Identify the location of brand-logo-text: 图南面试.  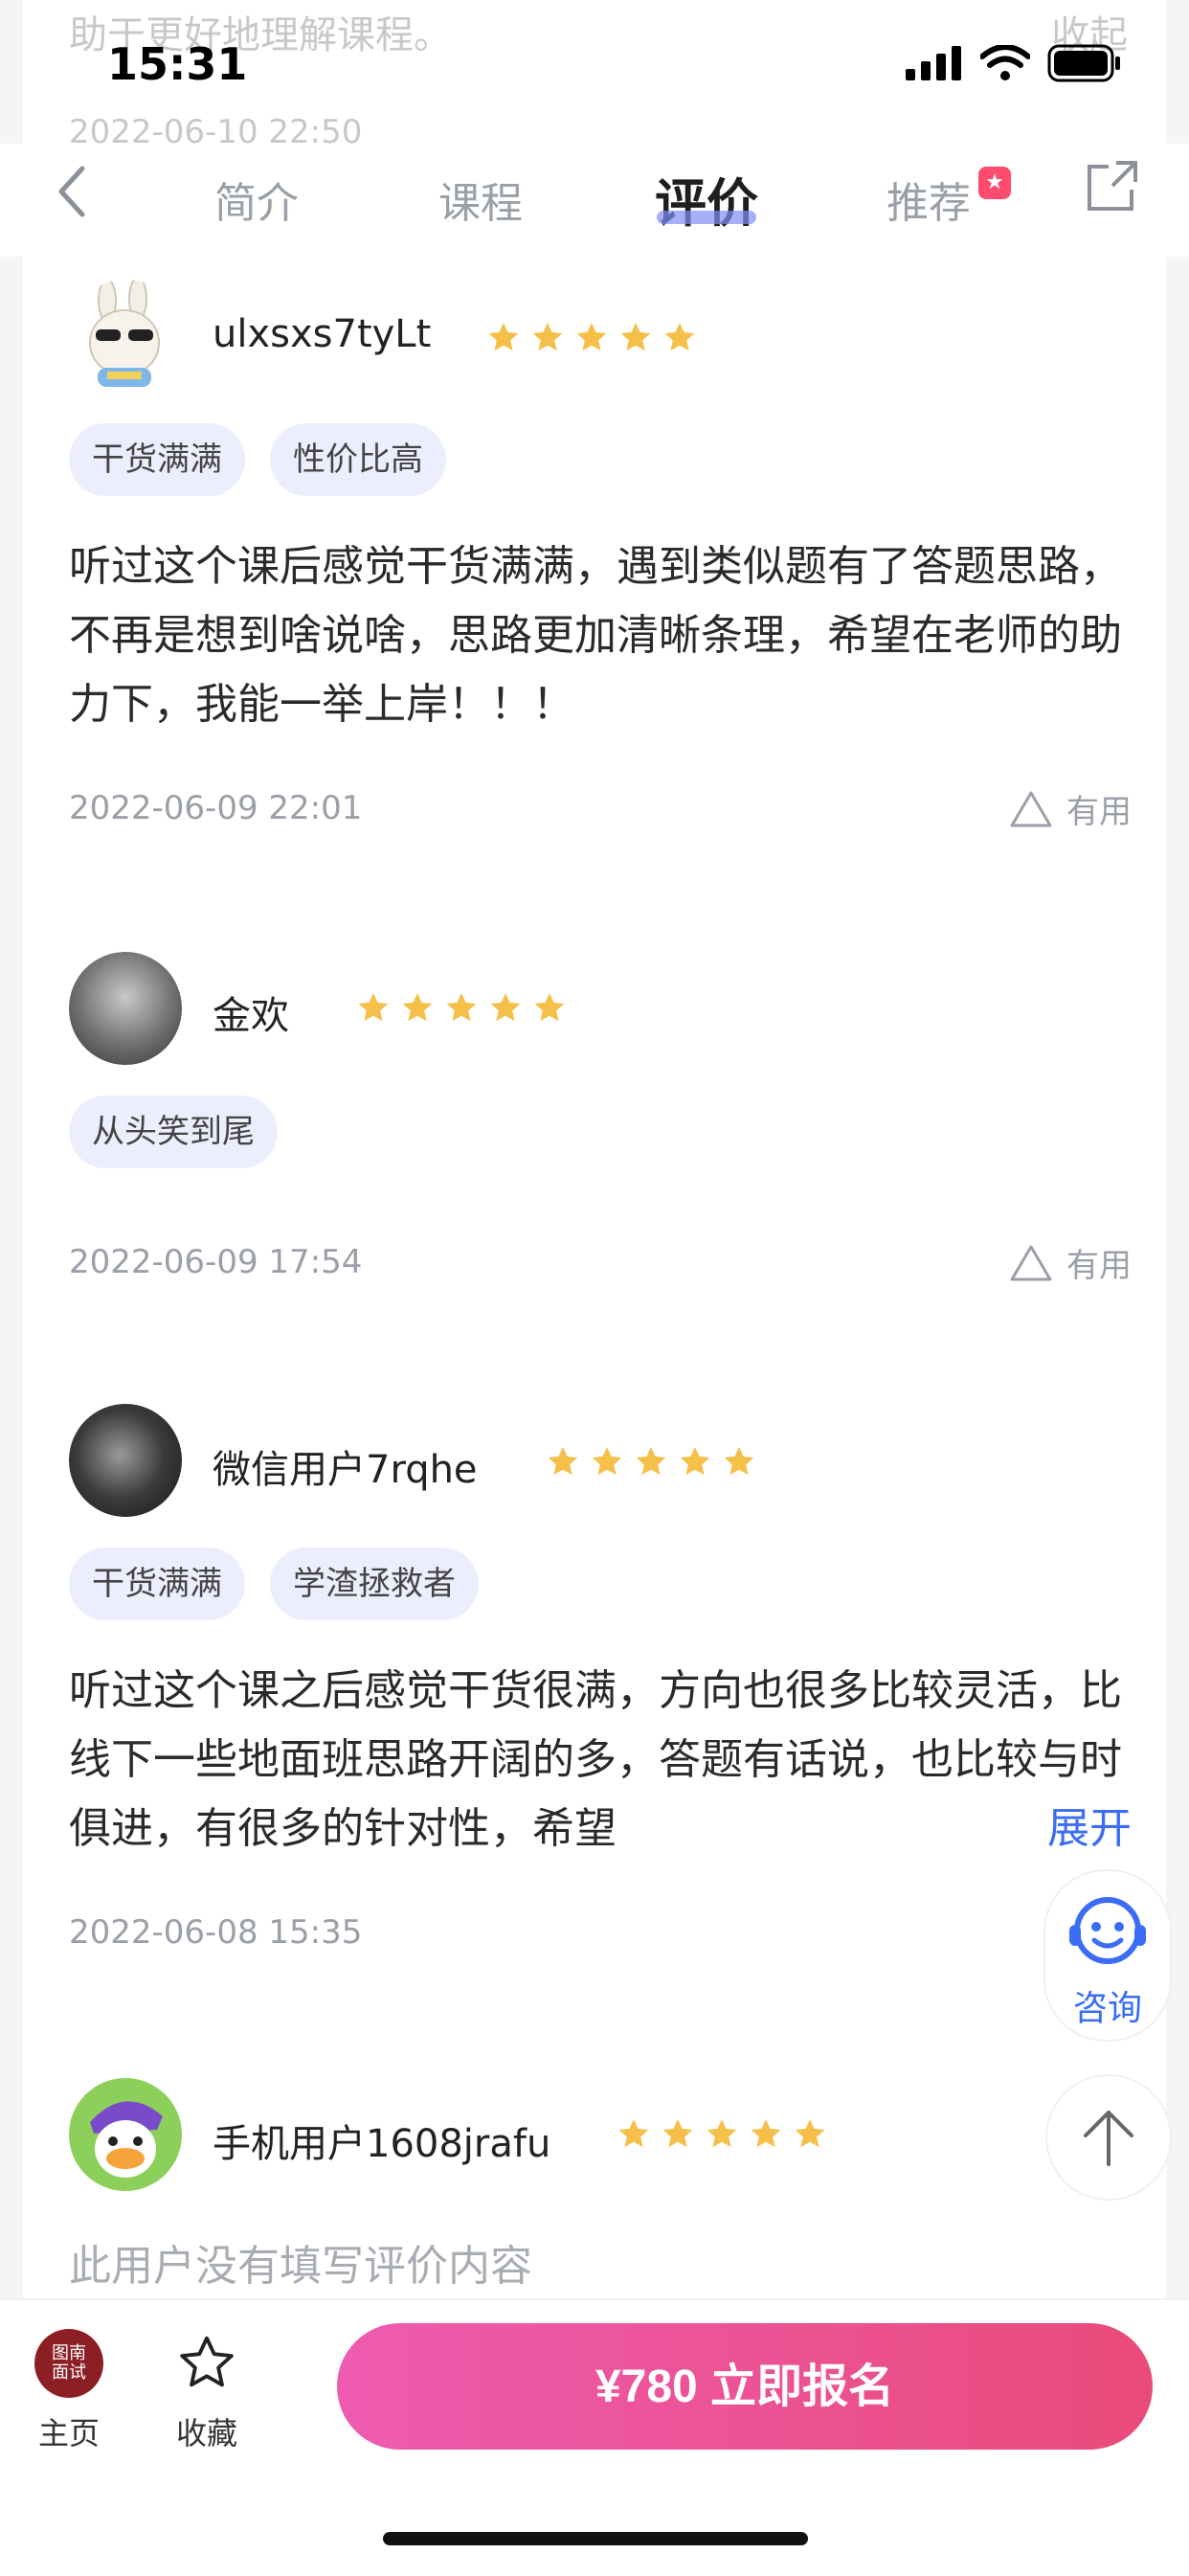
(69, 2363).